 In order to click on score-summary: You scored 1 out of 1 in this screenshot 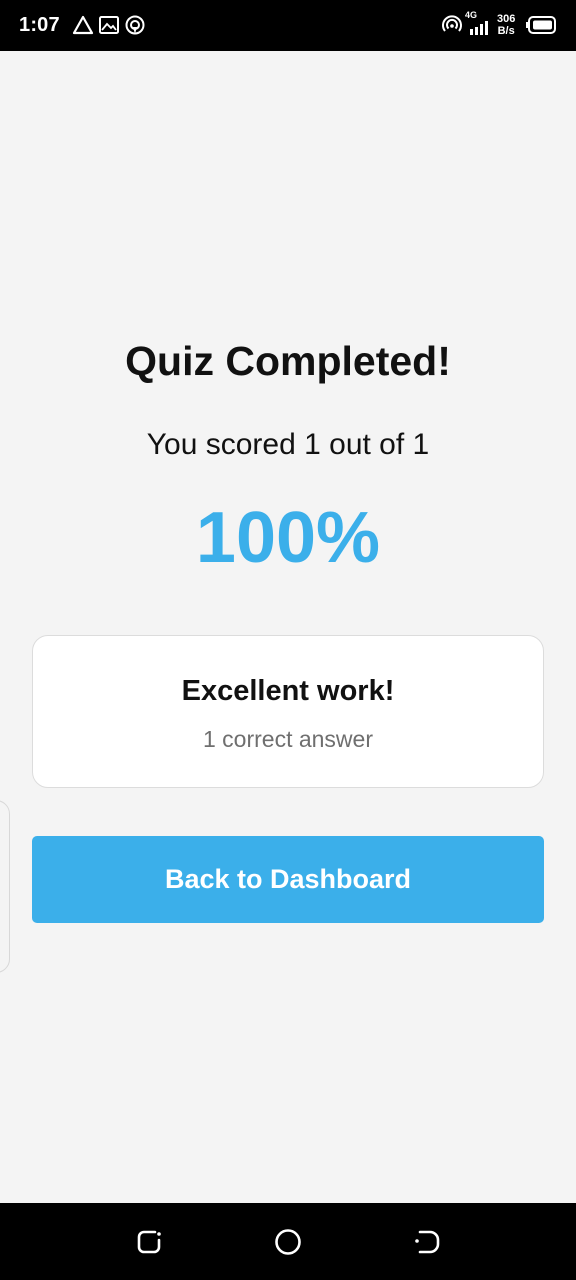, I will do `click(288, 444)`.